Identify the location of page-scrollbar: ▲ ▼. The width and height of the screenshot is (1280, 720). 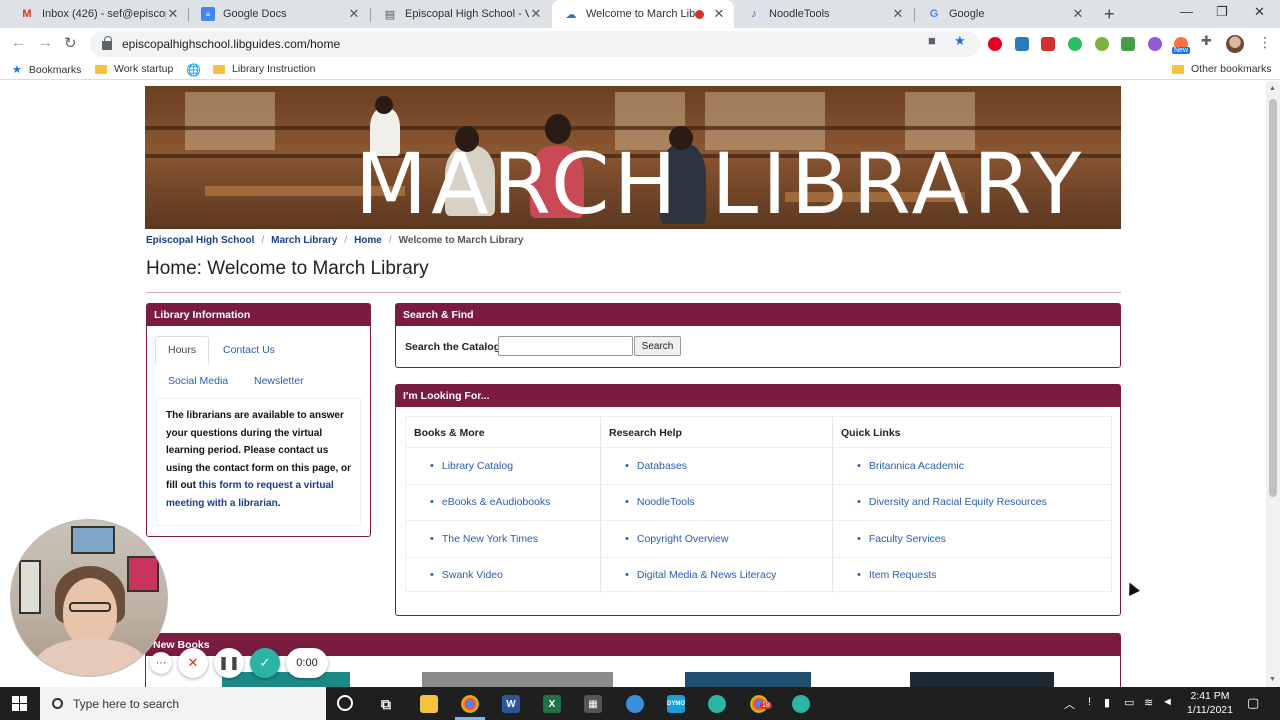
(1273, 384).